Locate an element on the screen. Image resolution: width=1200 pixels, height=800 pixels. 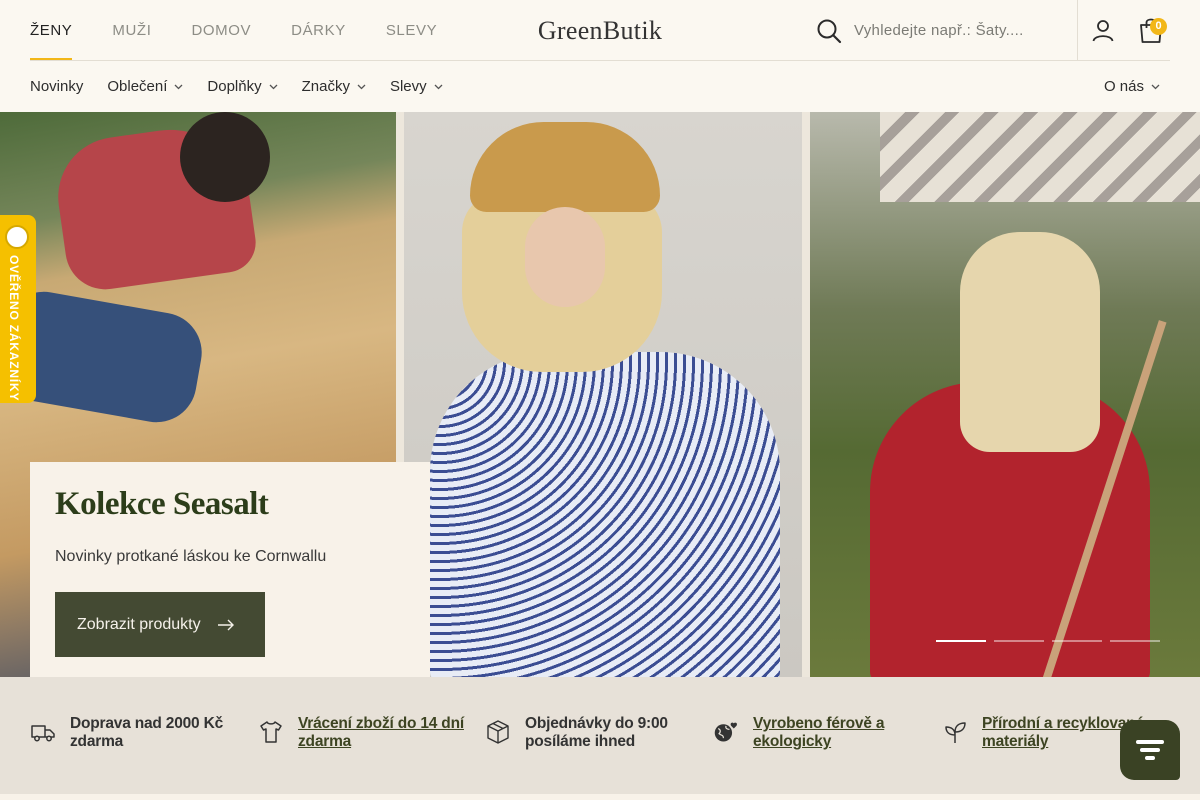
torn-divider is located at coordinates (806, 394).